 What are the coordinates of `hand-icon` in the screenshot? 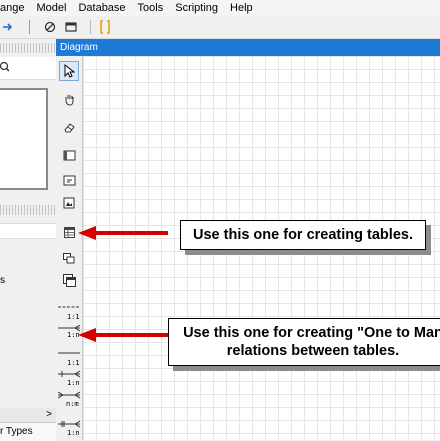 It's located at (69, 100).